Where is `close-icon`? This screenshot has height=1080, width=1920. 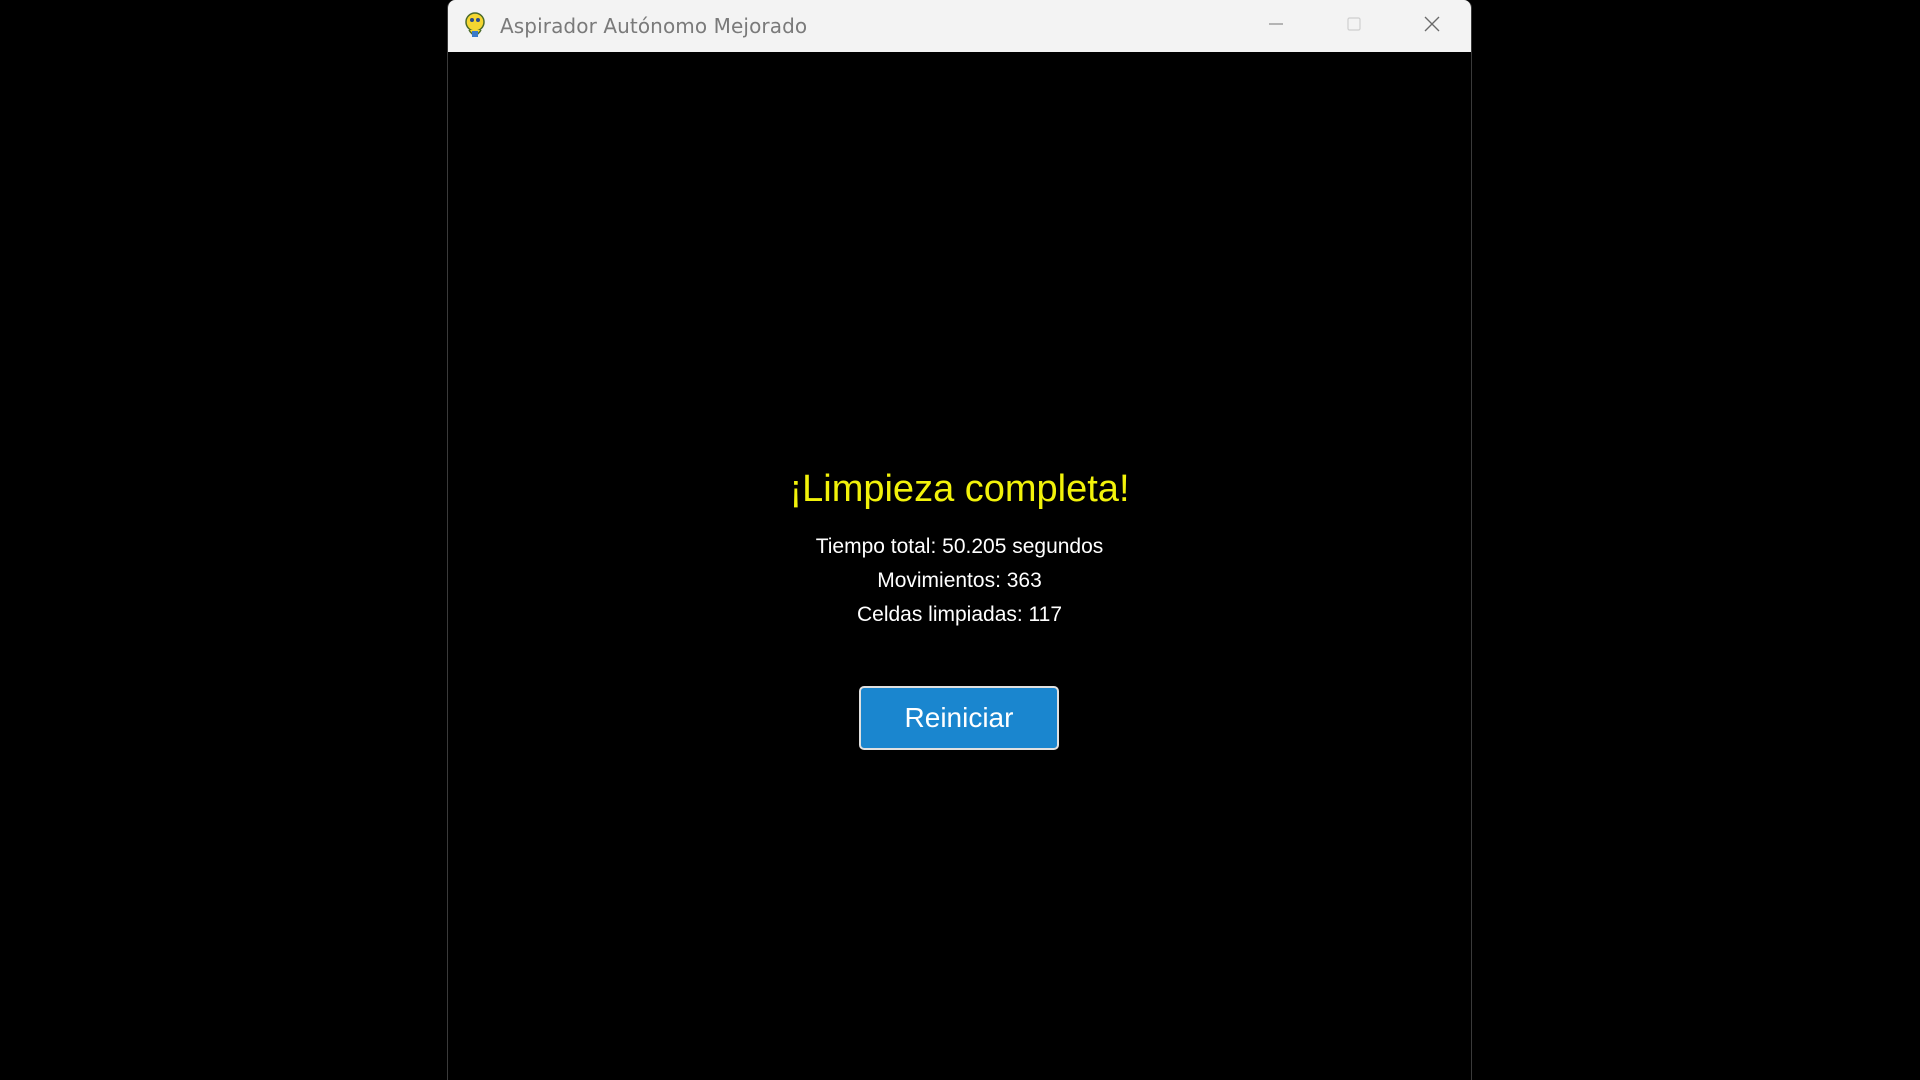
close-icon is located at coordinates (1432, 26).